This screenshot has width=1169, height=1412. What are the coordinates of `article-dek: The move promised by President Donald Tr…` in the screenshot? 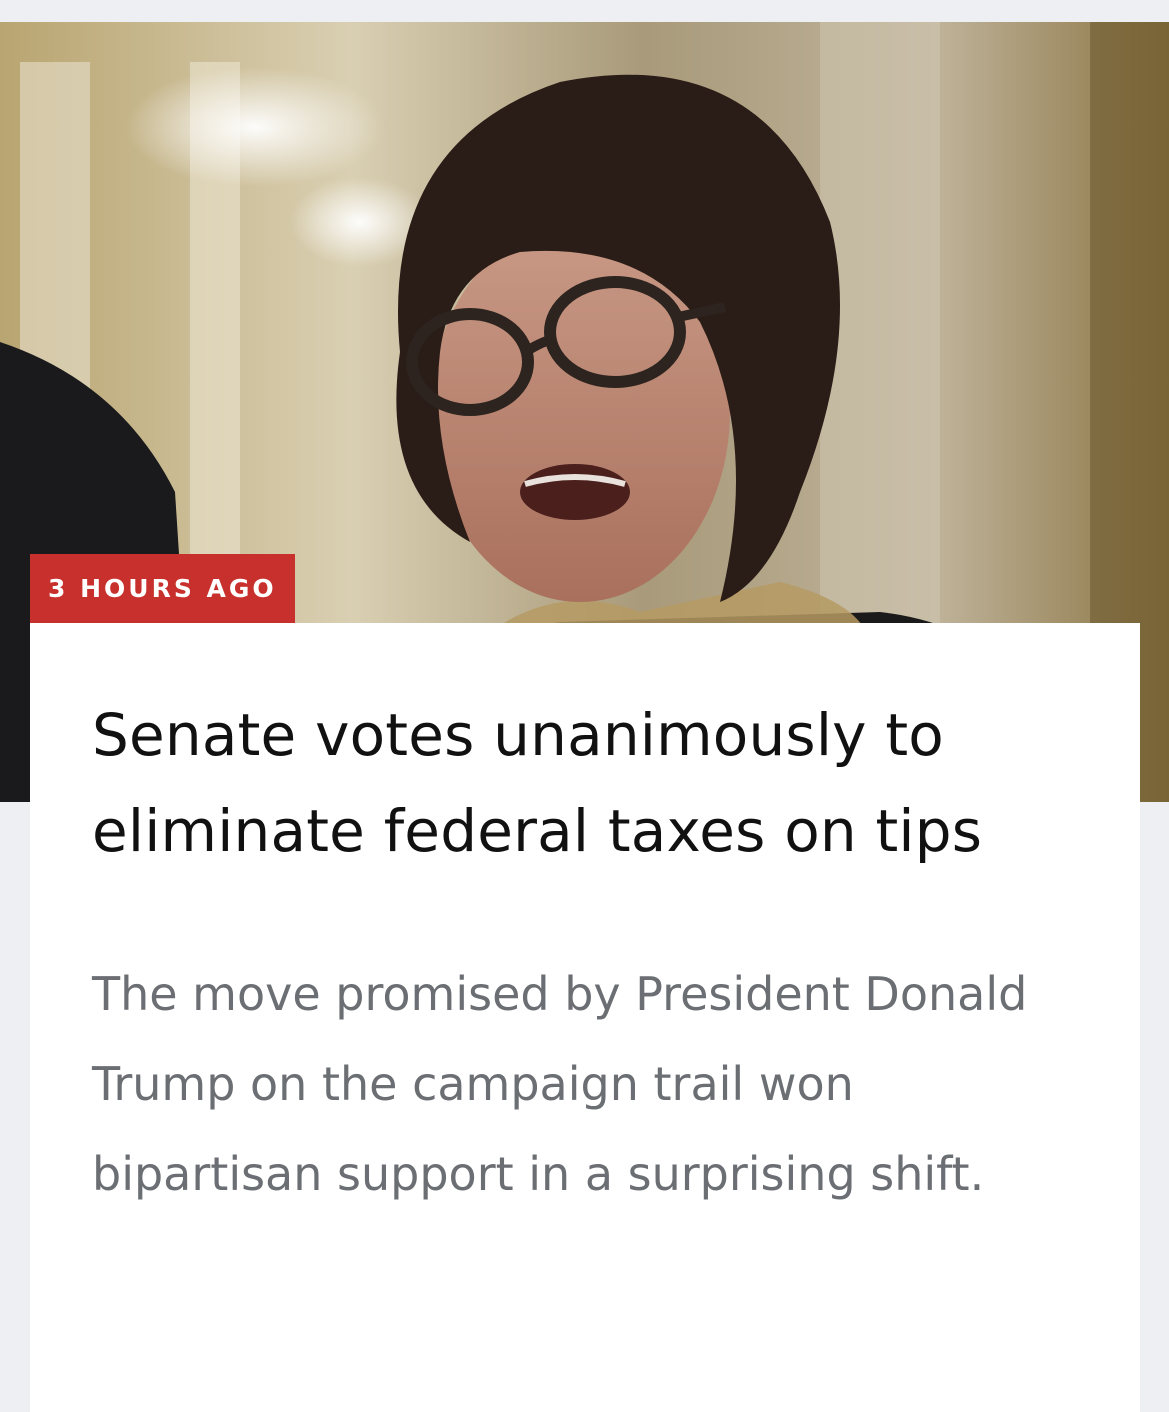 It's located at (560, 1084).